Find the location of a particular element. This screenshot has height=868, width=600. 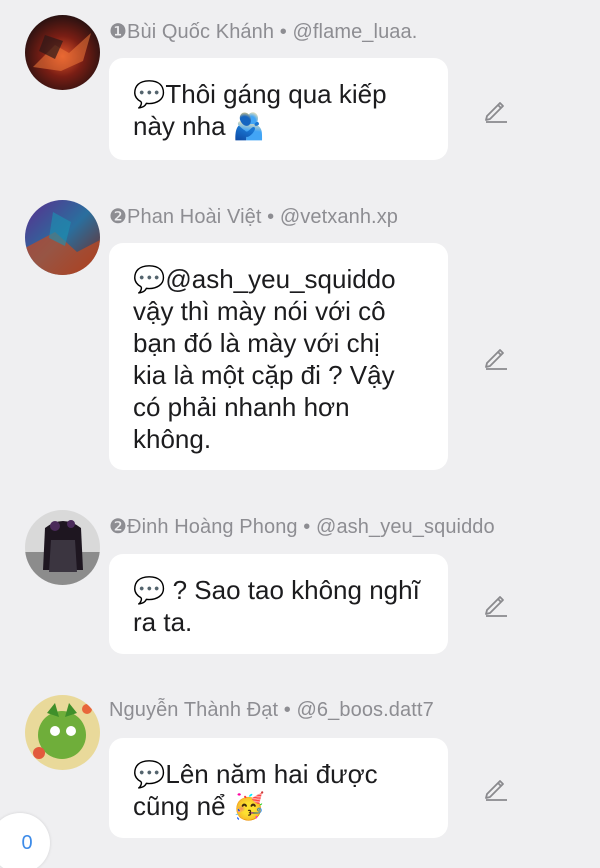

comment-text: 💬Lên năm hai được cũng nể 🥳 is located at coordinates (255, 790).